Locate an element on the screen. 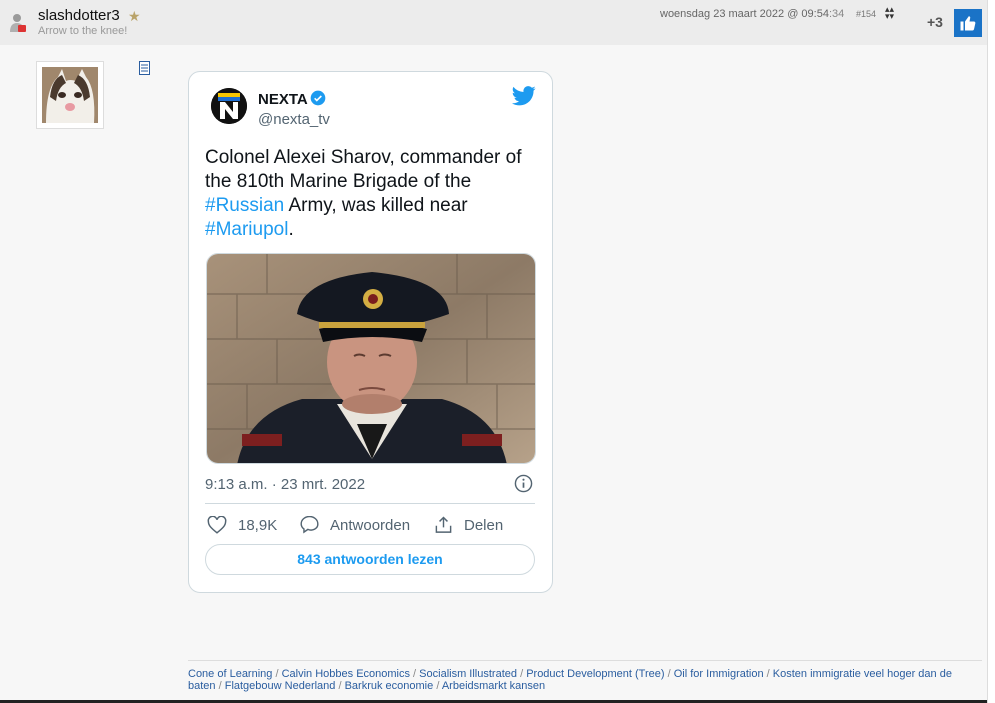  heart-icon is located at coordinates (217, 525).